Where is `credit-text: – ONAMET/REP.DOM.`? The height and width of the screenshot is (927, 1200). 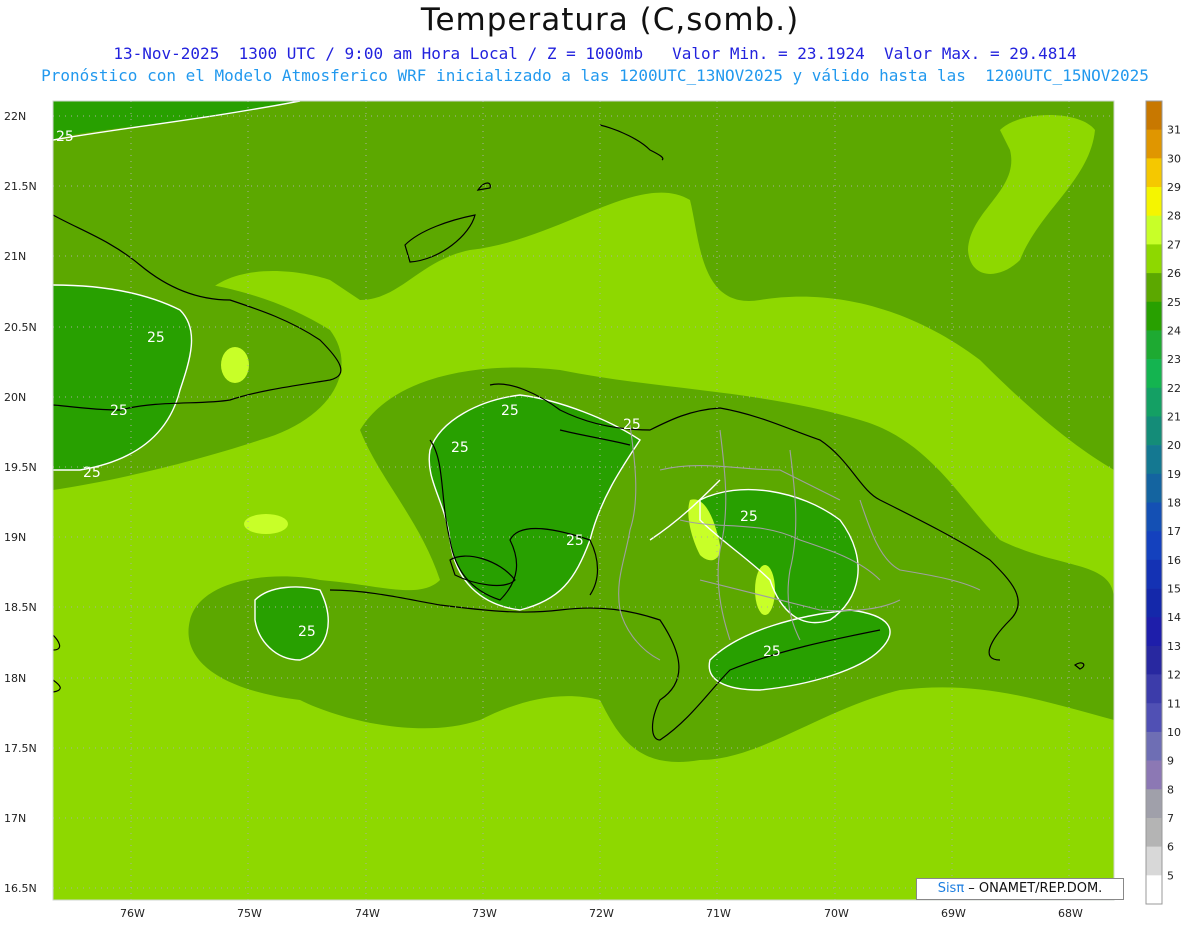 credit-text: – ONAMET/REP.DOM. is located at coordinates (1033, 888).